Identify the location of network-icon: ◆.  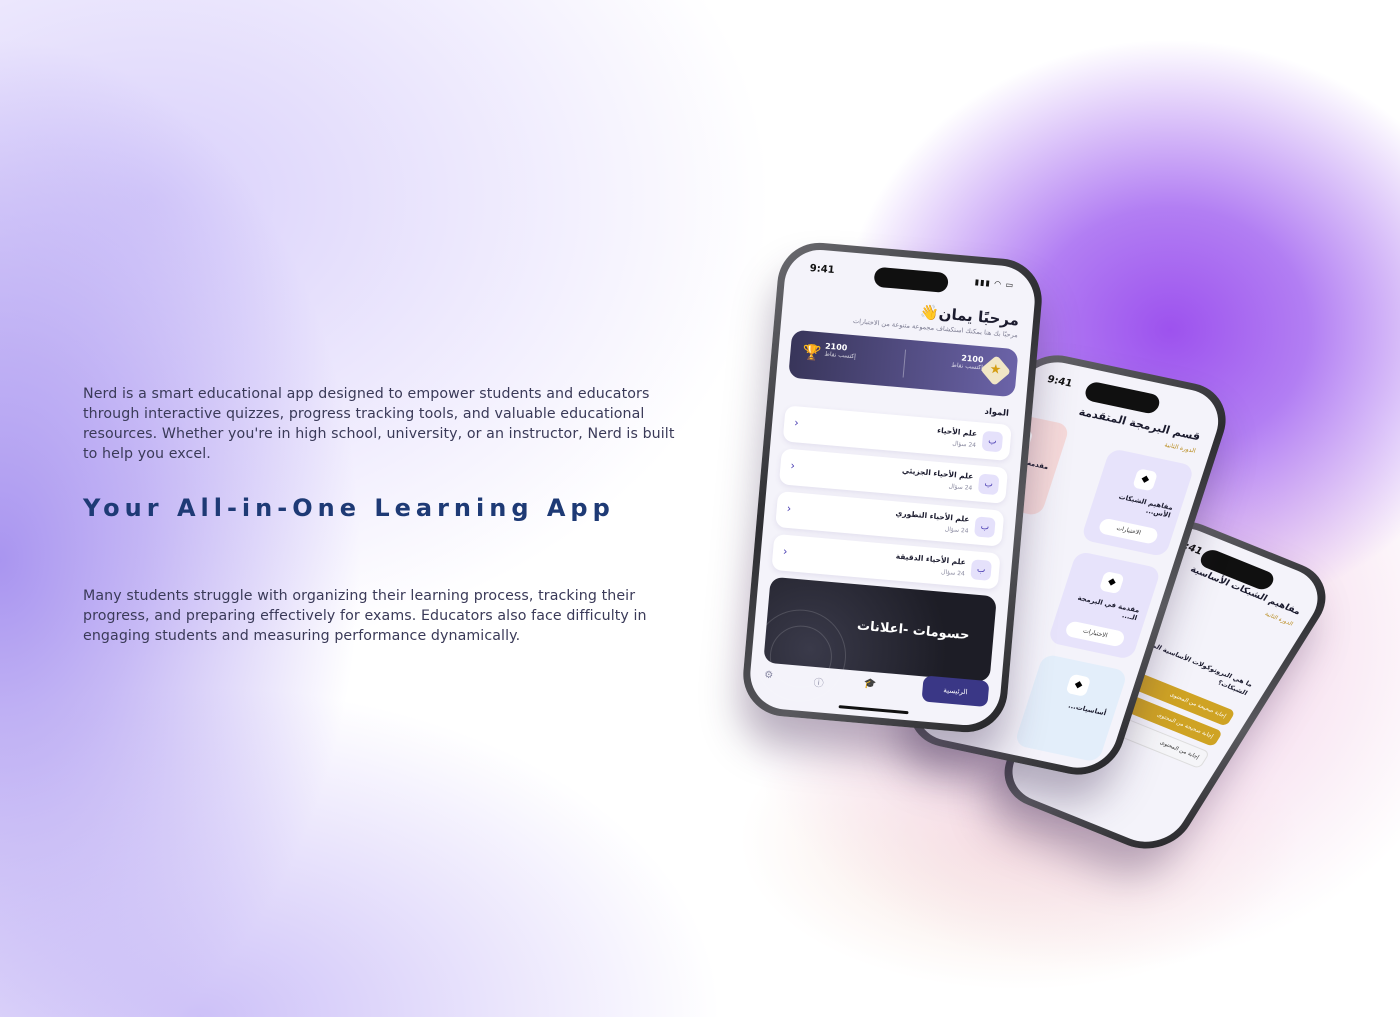
(1145, 480).